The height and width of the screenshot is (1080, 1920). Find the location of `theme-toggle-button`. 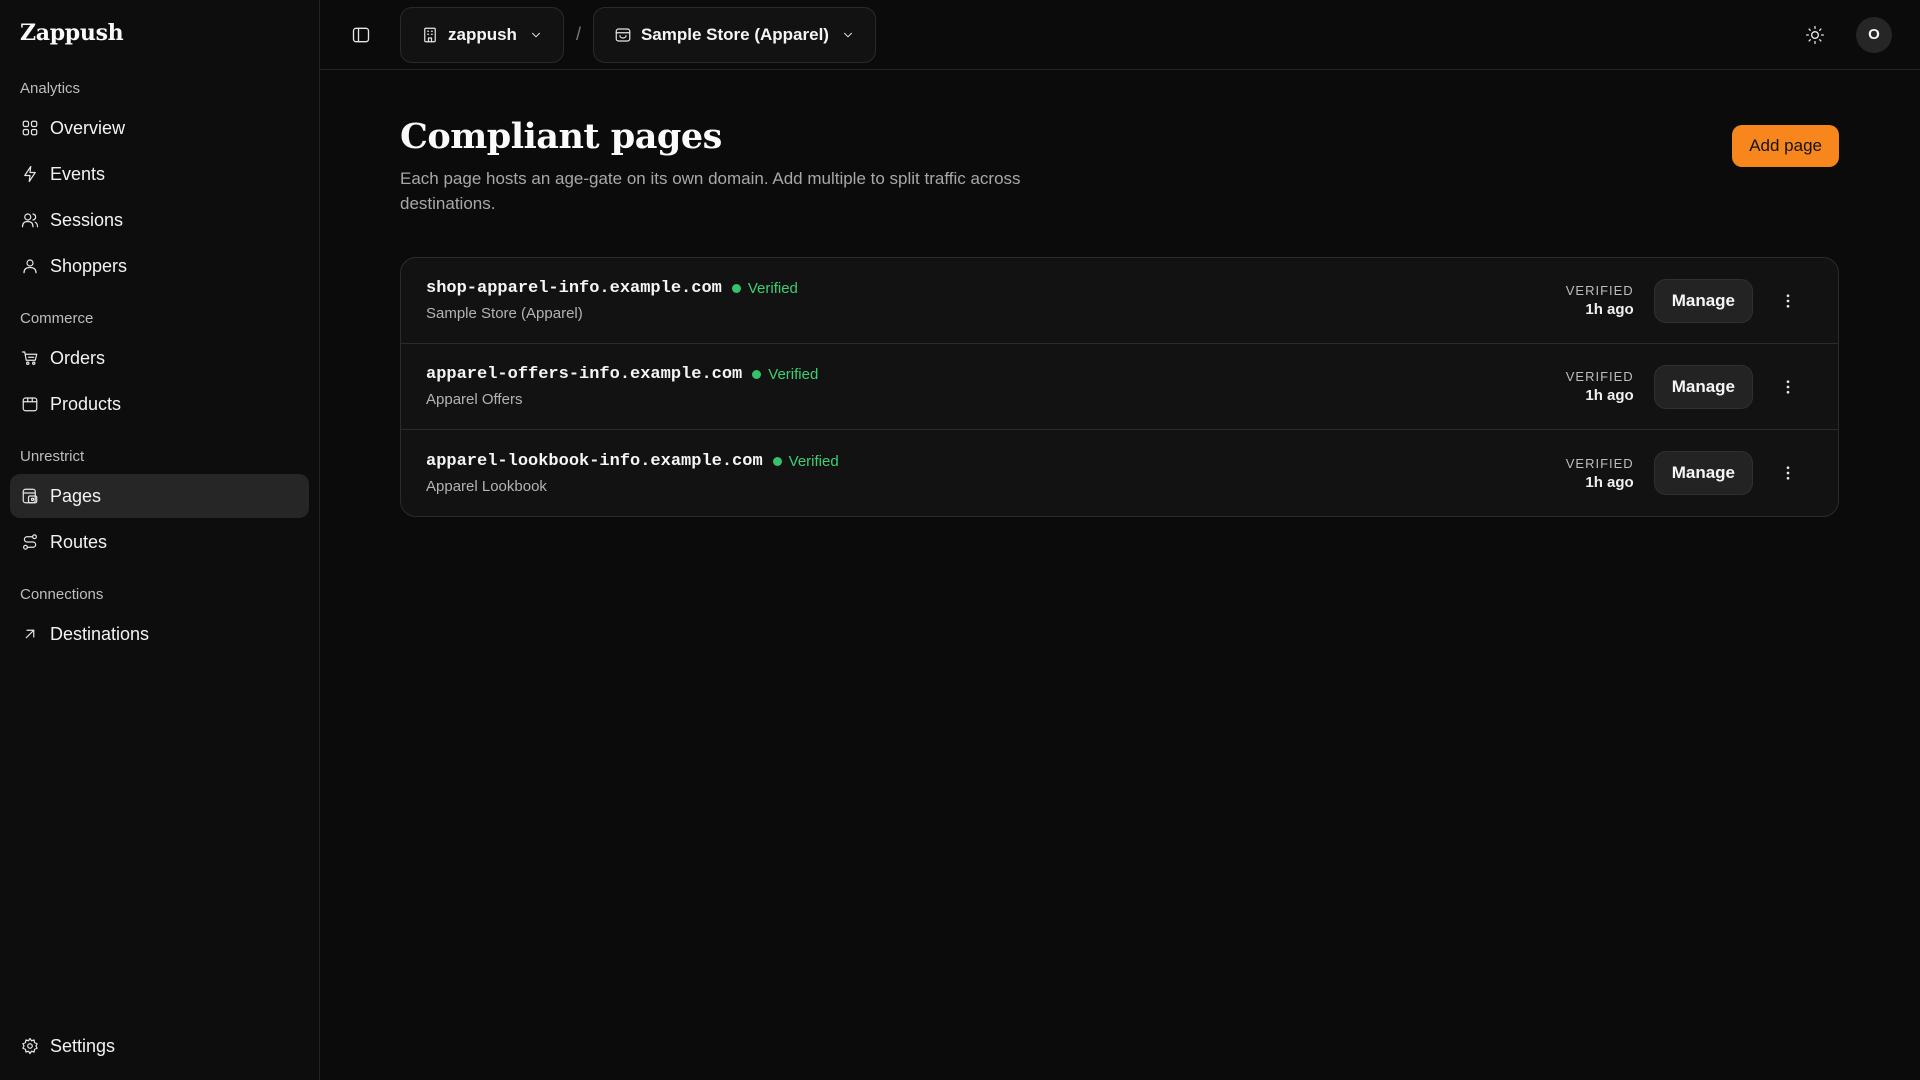

theme-toggle-button is located at coordinates (1815, 35).